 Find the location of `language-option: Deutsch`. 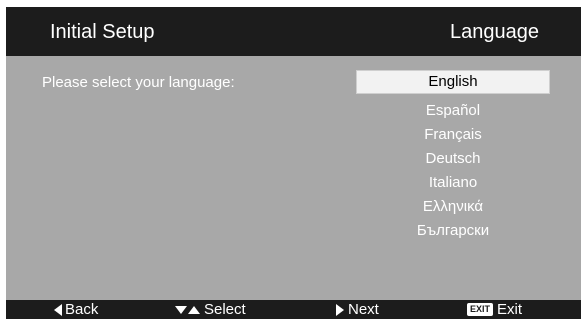

language-option: Deutsch is located at coordinates (453, 159).